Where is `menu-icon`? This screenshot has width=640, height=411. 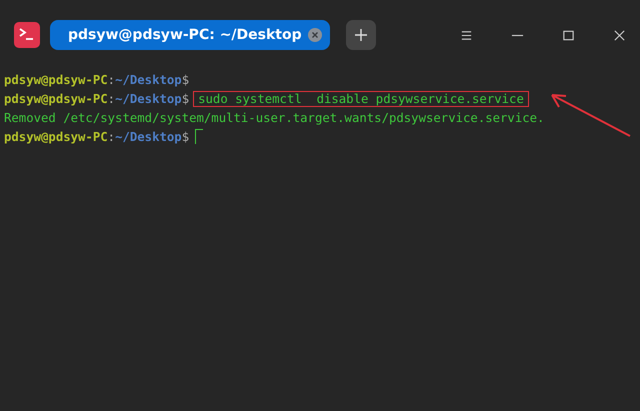 menu-icon is located at coordinates (466, 35).